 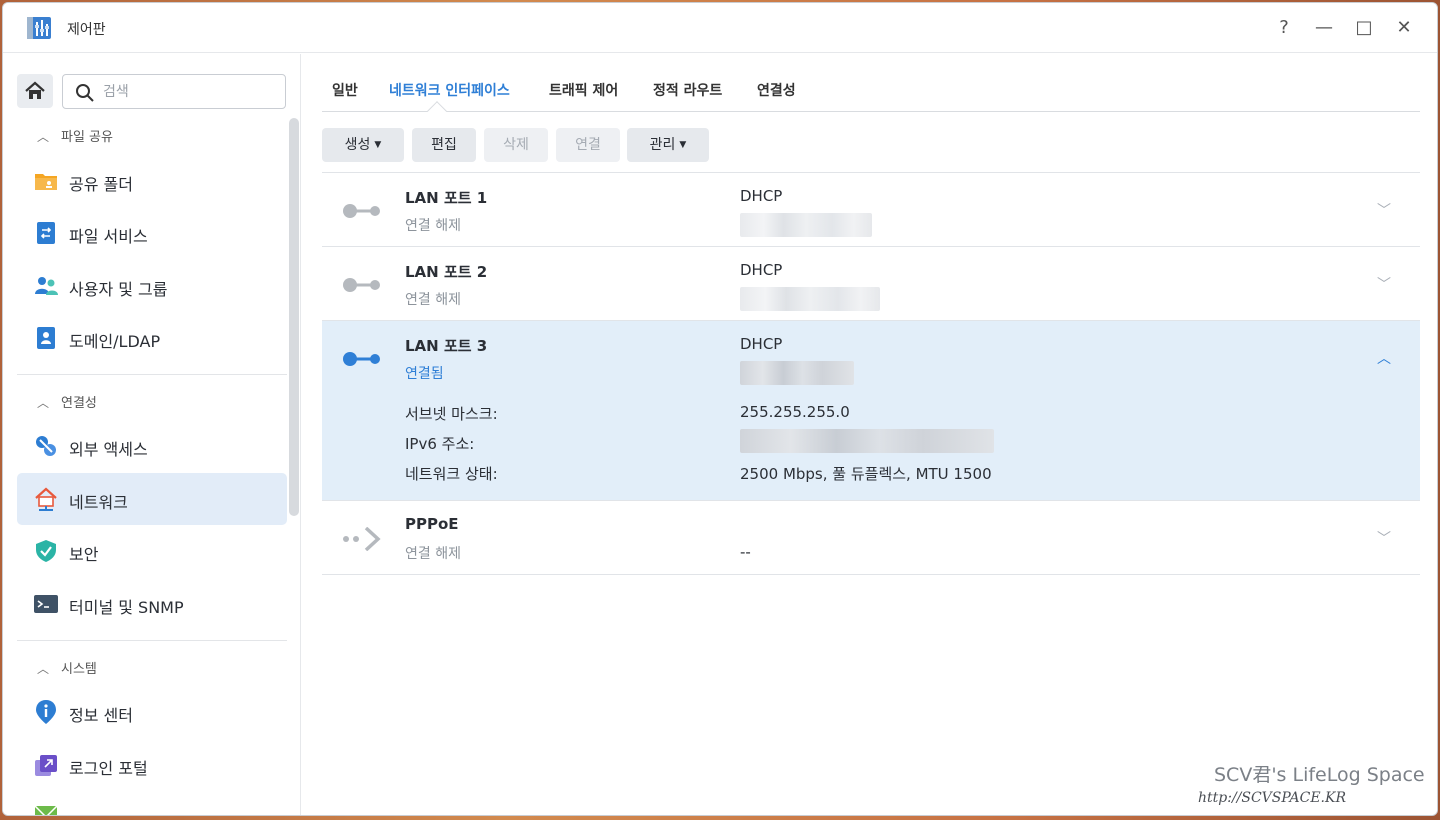 I want to click on sidebar-item-label: 파일 서비스, so click(x=108, y=236).